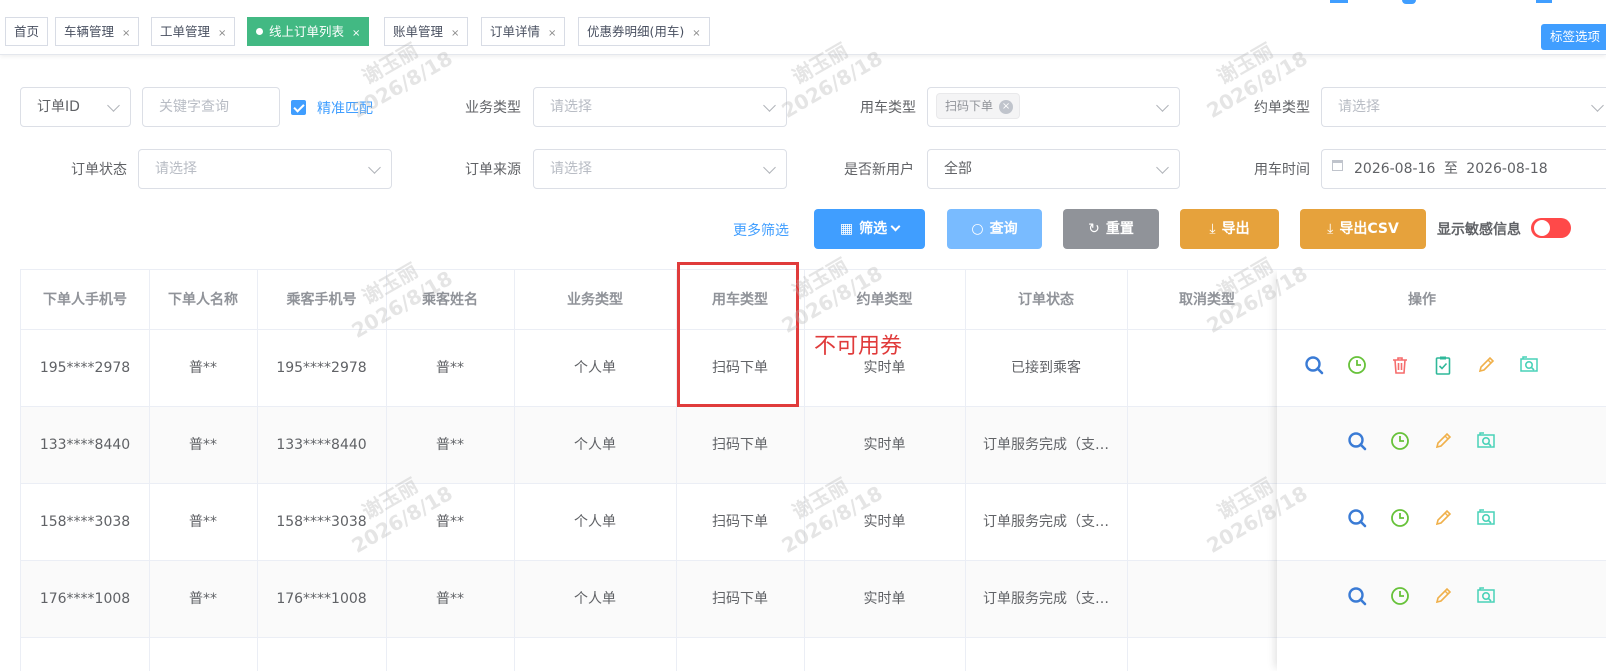 This screenshot has height=671, width=1606. What do you see at coordinates (738, 334) in the screenshot?
I see `annotation-highlight-box` at bounding box center [738, 334].